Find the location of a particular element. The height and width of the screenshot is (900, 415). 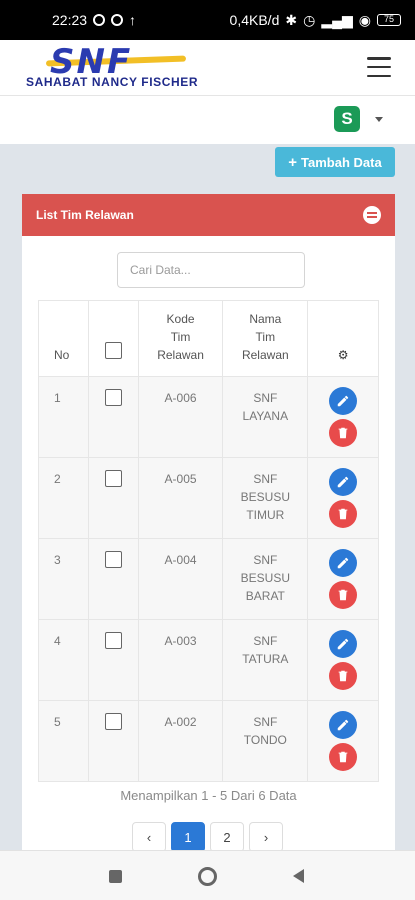

pagination: ‹ 1 2 › is located at coordinates (207, 836).